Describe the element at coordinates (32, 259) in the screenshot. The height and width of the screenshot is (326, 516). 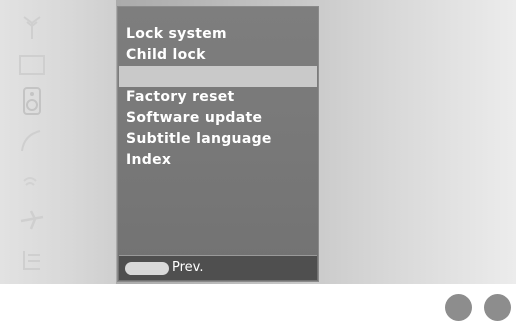
I see `source-icon` at that location.